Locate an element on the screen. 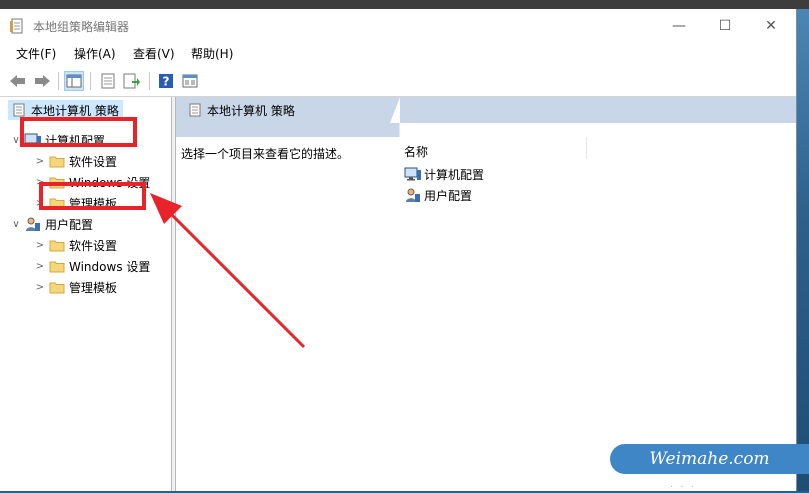 Image resolution: width=809 pixels, height=493 pixels. list-item-user-config: 用户配置 is located at coordinates (438, 195).